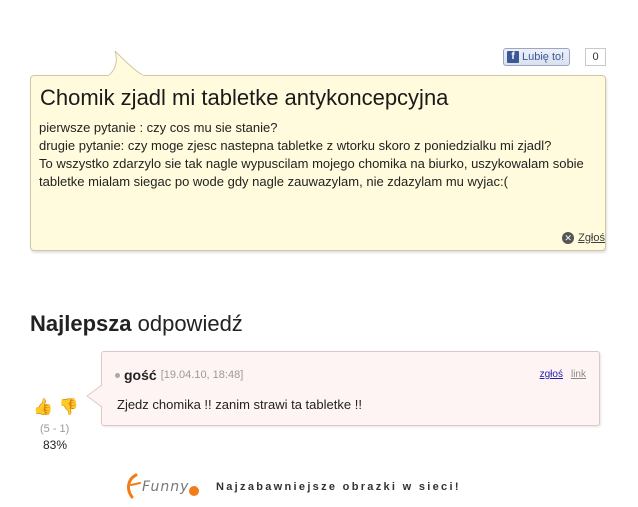  What do you see at coordinates (55, 445) in the screenshot?
I see `vote-percentage: 83%` at bounding box center [55, 445].